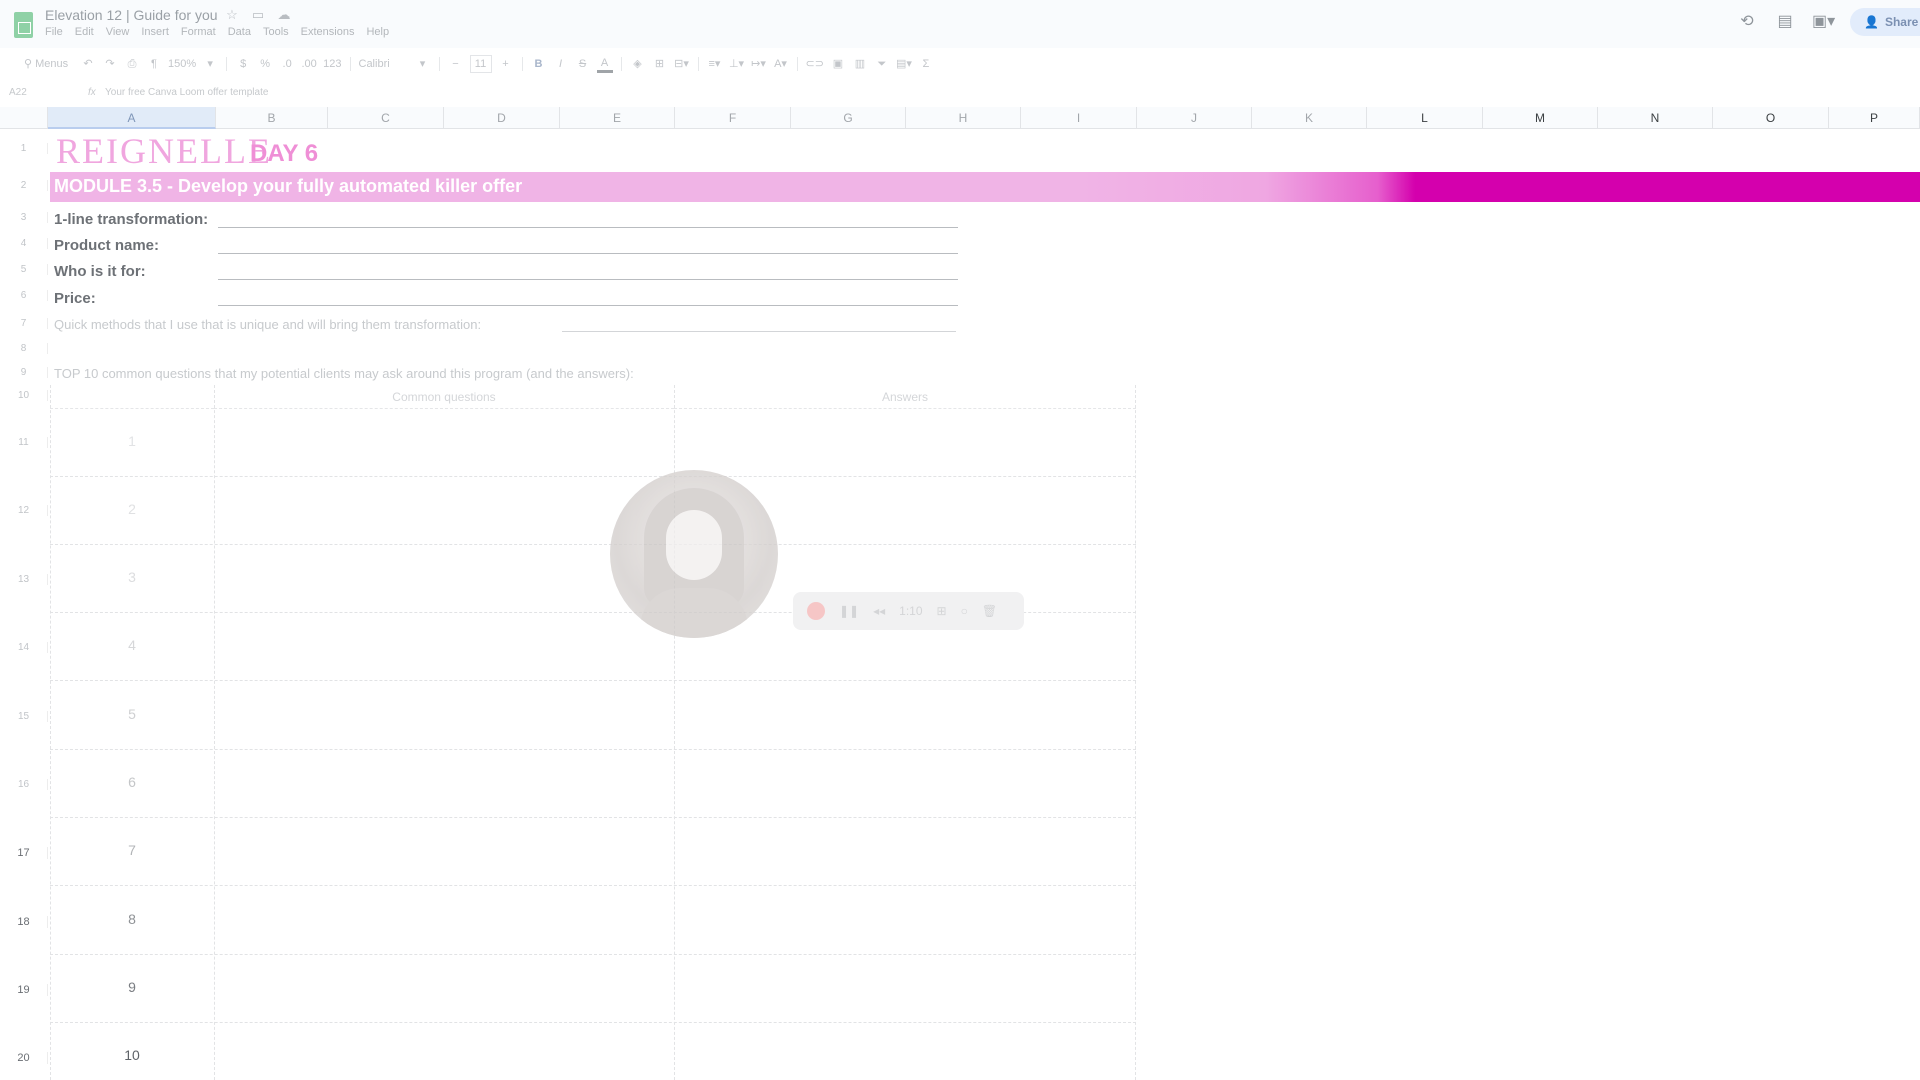 This screenshot has height=1080, width=1920. What do you see at coordinates (84, 32) in the screenshot?
I see `menu-edit: Edit` at bounding box center [84, 32].